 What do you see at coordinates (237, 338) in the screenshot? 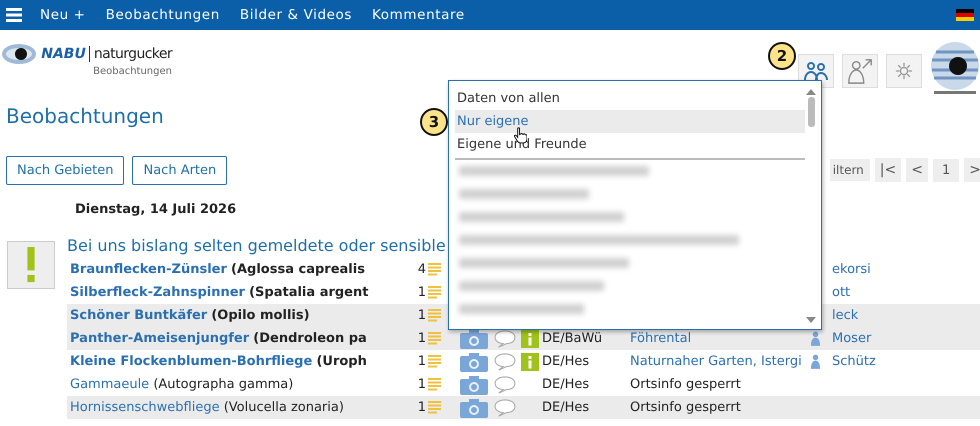
I see `species-name: Panther-Ameisenjungfer (Dendroleon pa` at bounding box center [237, 338].